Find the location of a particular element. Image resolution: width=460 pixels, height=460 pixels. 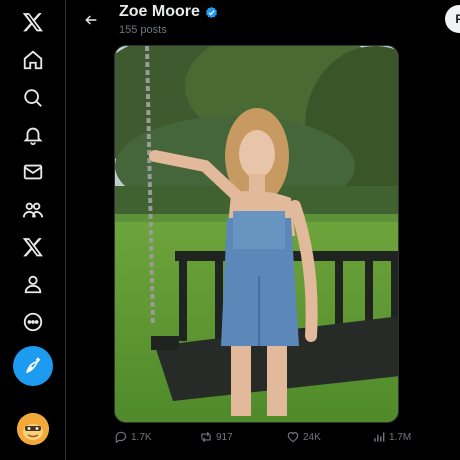

repost-count: 917 is located at coordinates (224, 437).